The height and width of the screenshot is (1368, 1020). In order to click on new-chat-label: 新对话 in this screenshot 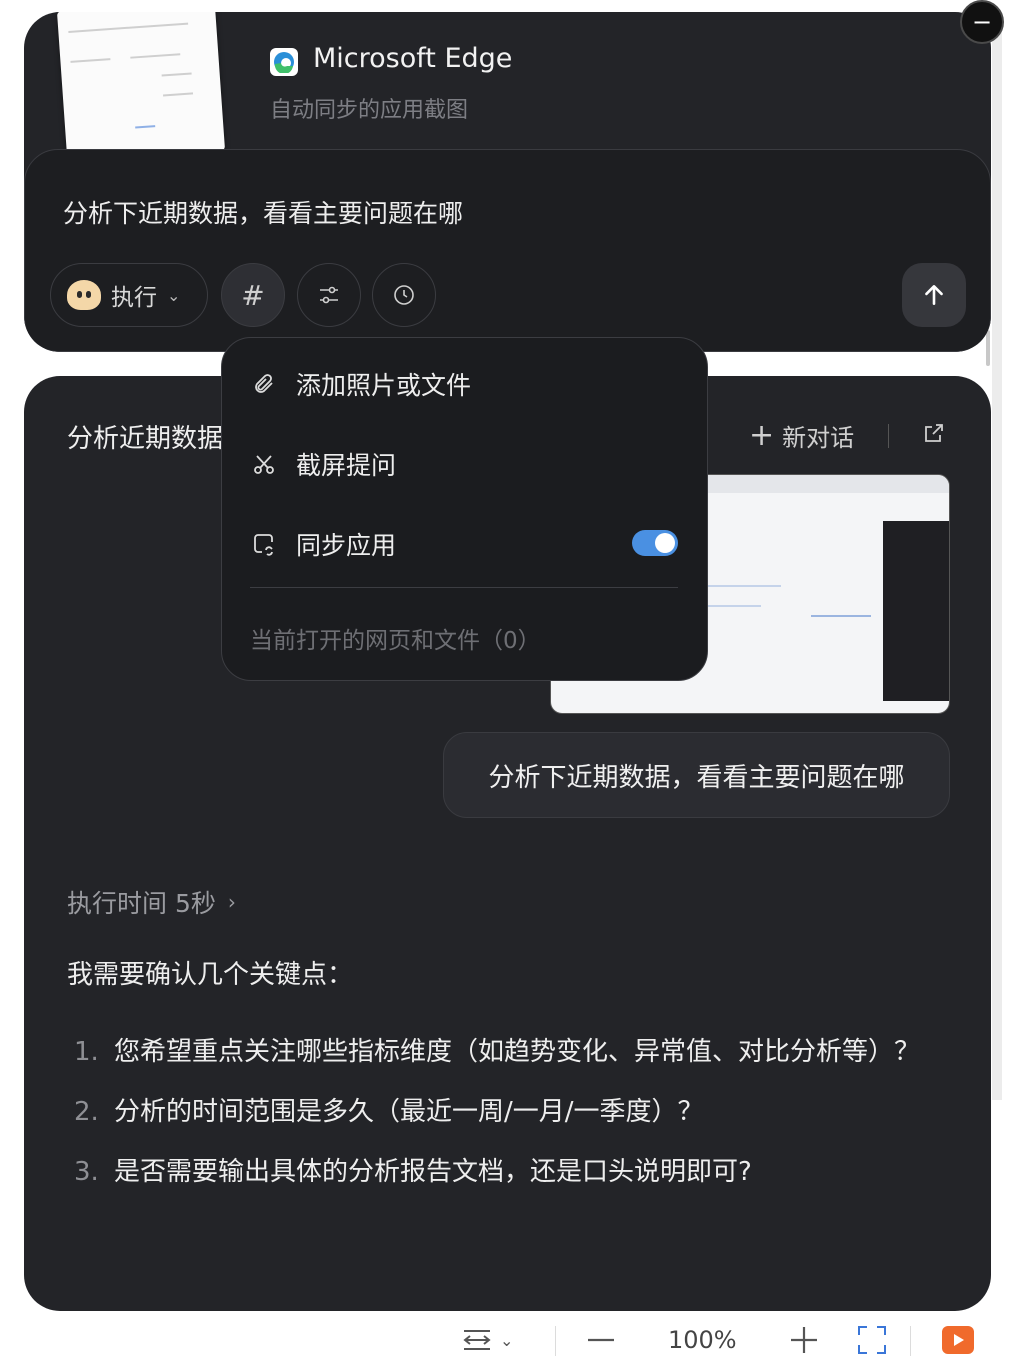, I will do `click(818, 438)`.